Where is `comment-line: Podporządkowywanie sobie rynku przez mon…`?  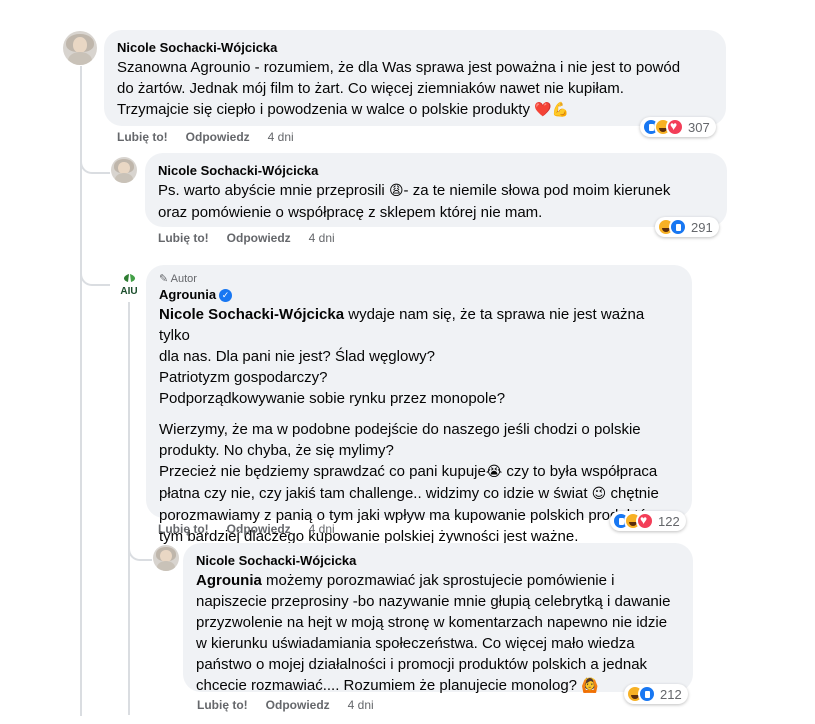
comment-line: Podporządkowywanie sobie rynku przez mon… is located at coordinates (332, 398).